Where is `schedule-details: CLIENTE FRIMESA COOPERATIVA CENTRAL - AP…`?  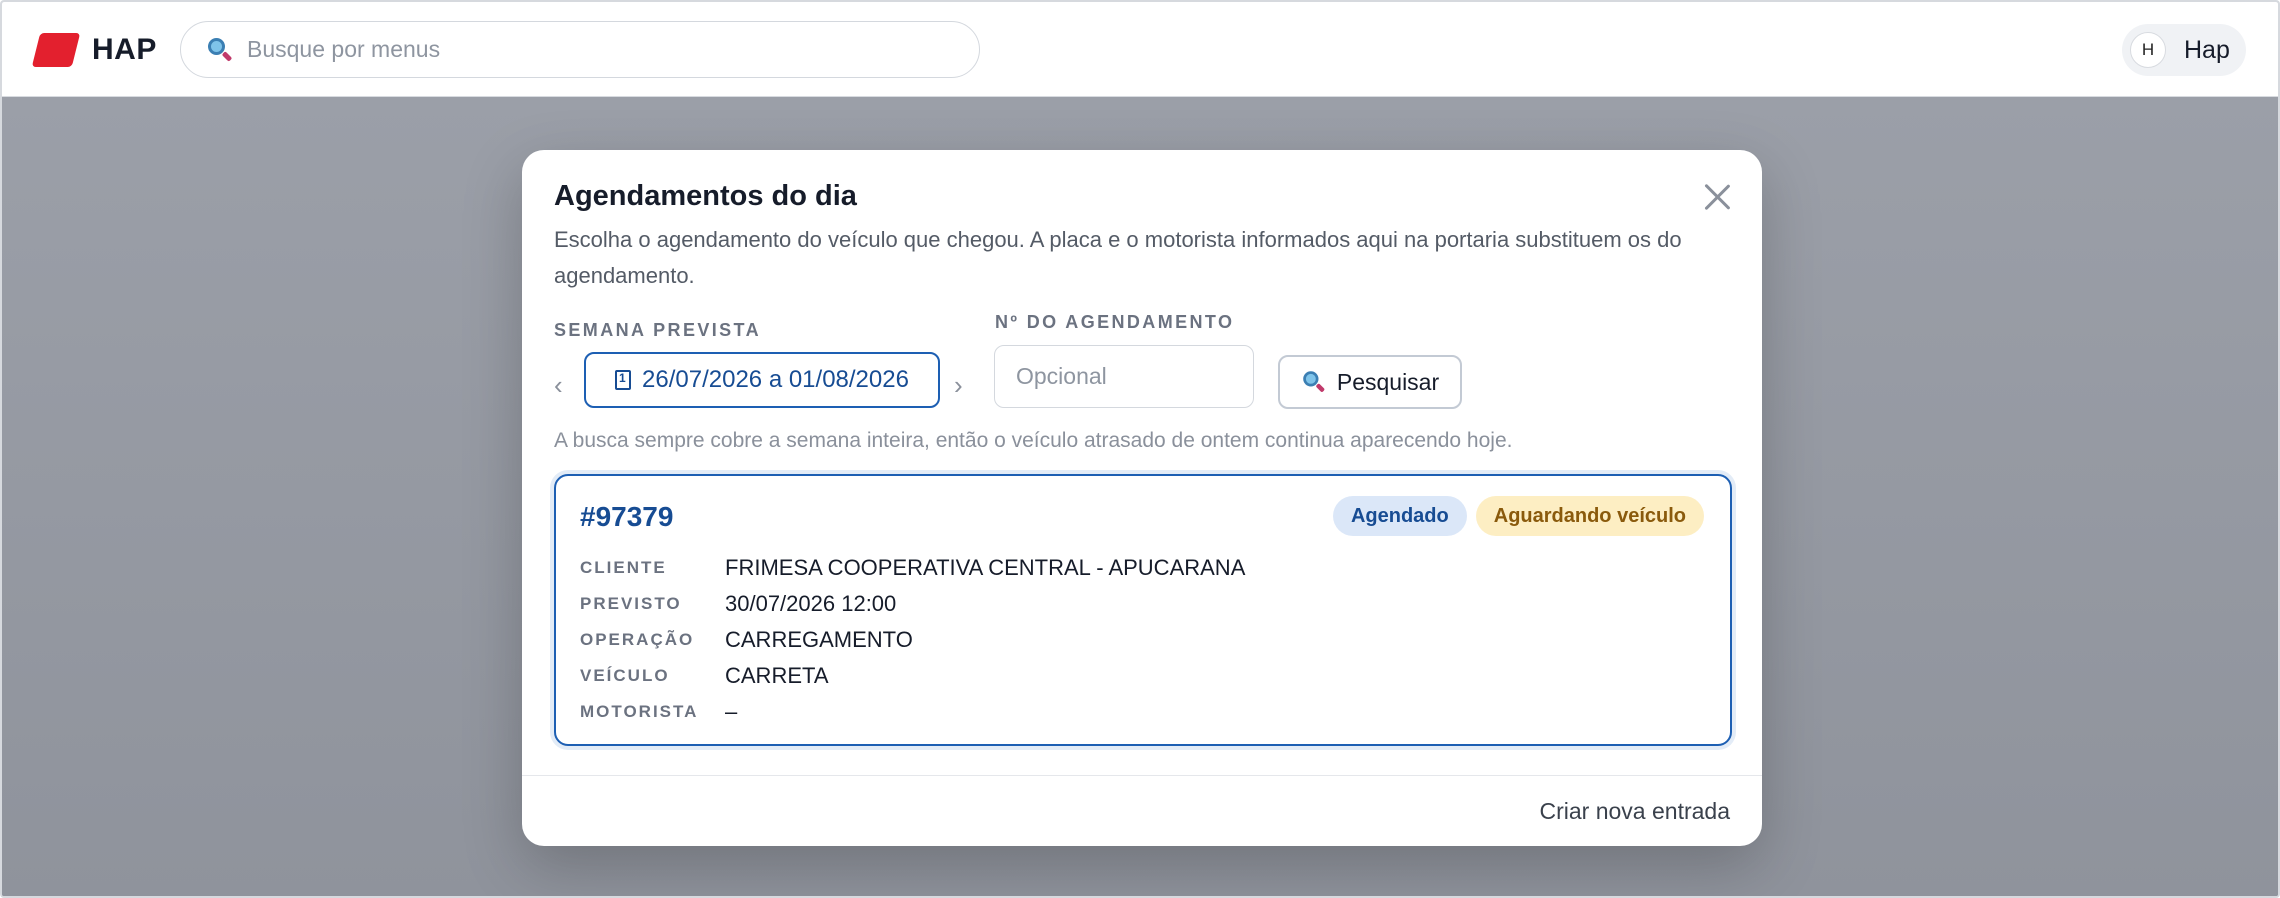 schedule-details: CLIENTE FRIMESA COOPERATIVA CENTRAL - AP… is located at coordinates (912, 640).